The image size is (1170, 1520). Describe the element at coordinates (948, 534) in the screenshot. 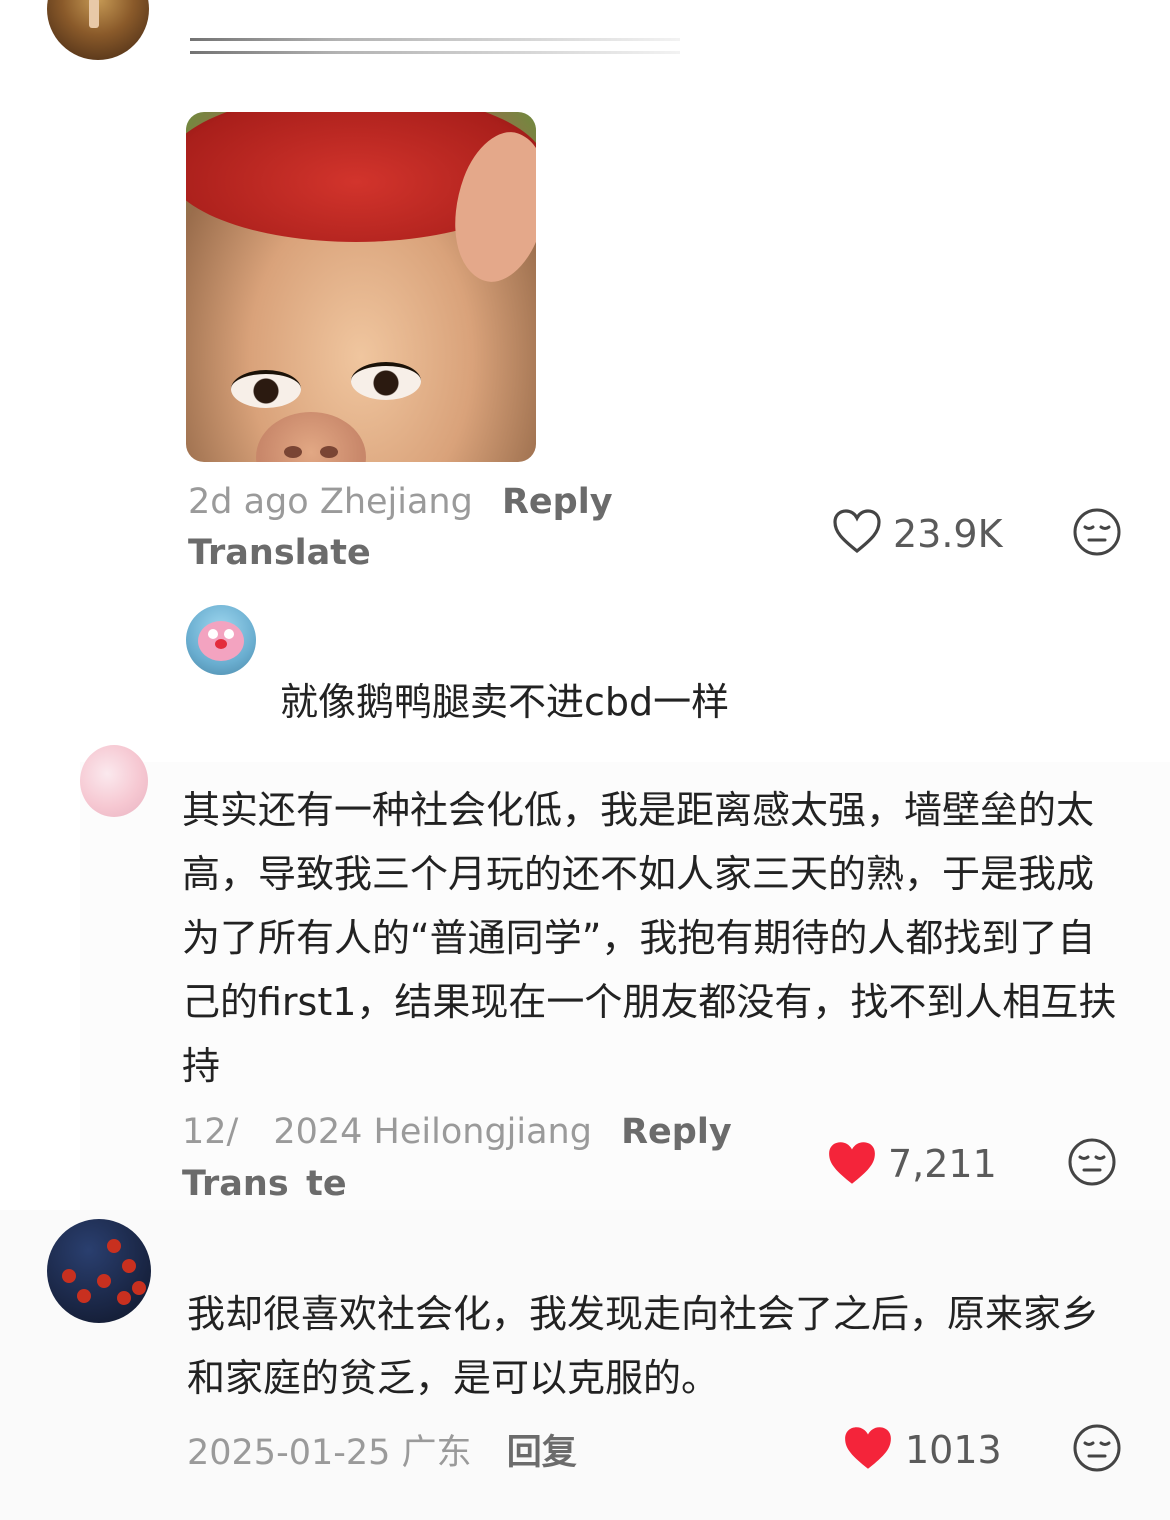

I see `like-count: 23.9K` at that location.